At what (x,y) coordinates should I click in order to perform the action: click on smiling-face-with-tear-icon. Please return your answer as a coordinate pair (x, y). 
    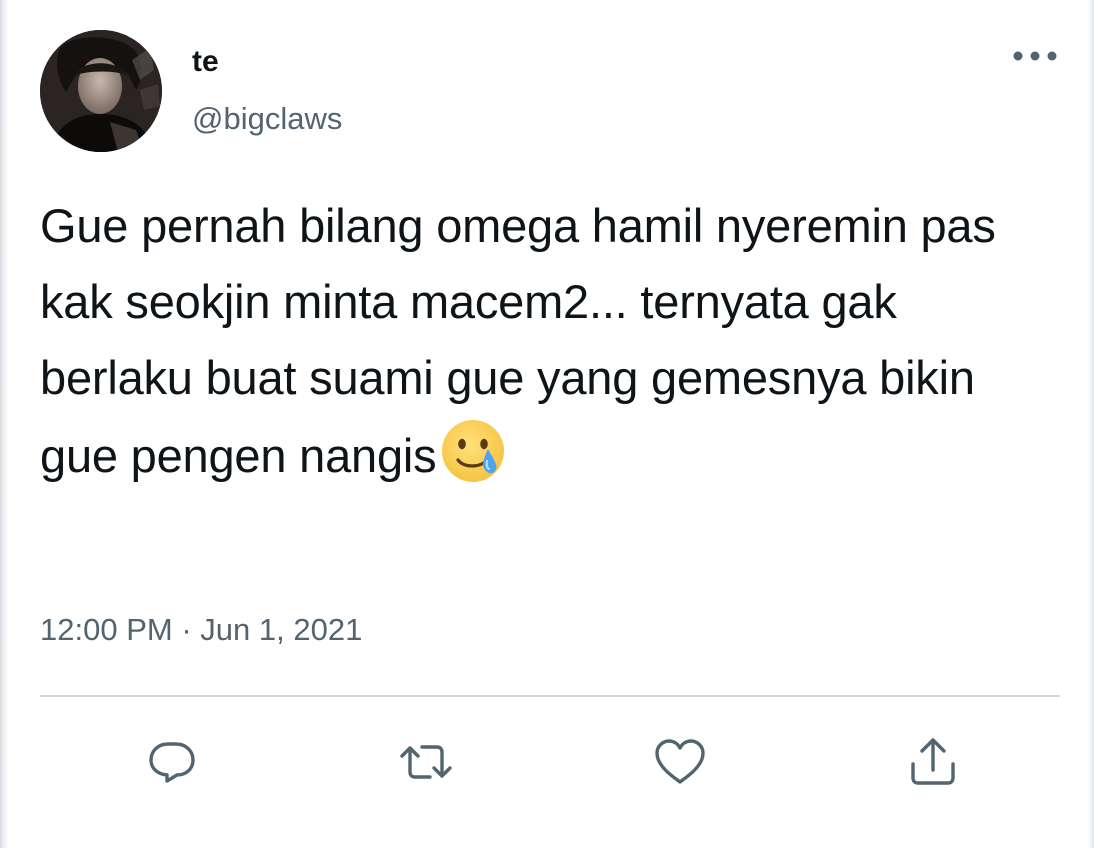
    Looking at the image, I should click on (473, 451).